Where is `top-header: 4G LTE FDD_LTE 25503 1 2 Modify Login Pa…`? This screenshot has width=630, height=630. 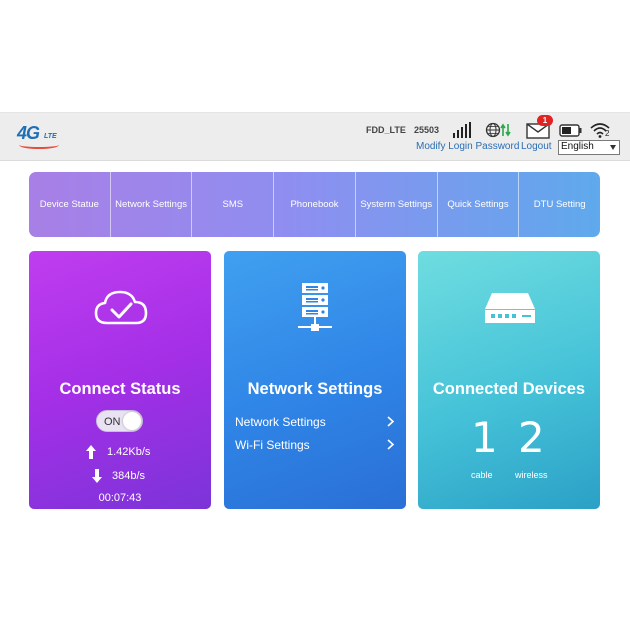 top-header: 4G LTE FDD_LTE 25503 1 2 Modify Login Pa… is located at coordinates (315, 136).